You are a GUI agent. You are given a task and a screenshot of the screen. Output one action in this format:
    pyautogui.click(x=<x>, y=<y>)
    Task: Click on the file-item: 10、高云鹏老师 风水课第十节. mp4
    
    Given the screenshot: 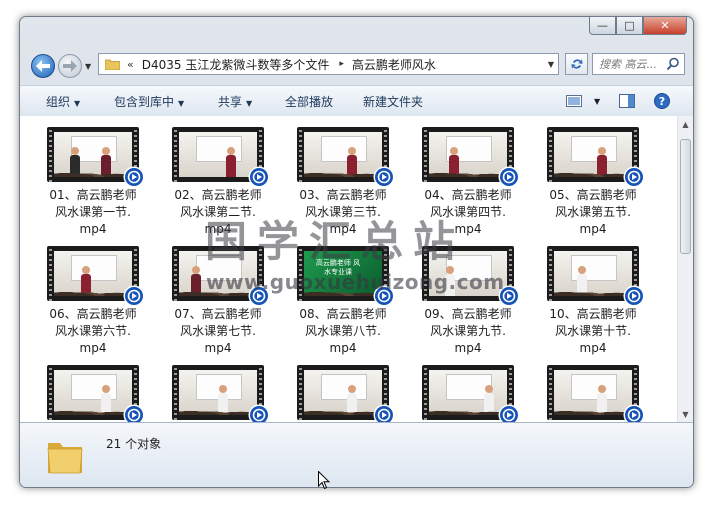 What is the action you would take?
    pyautogui.click(x=594, y=301)
    